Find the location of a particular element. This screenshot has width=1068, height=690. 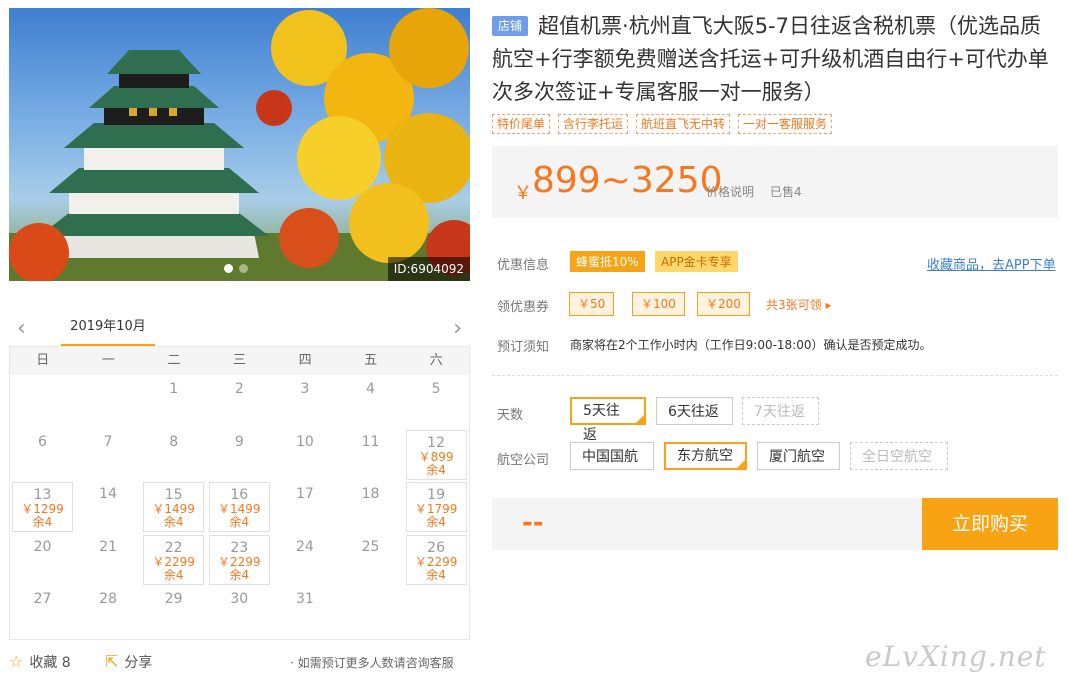

feature-tag: 航班直飞无中转 is located at coordinates (683, 124).